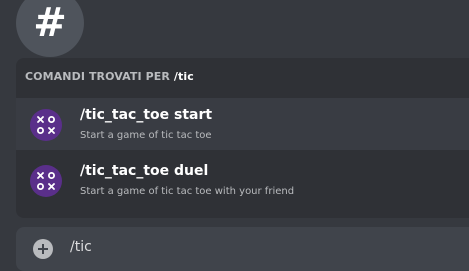 This screenshot has height=271, width=469. I want to click on command-description: Start a game of tic tac toe, so click(146, 135).